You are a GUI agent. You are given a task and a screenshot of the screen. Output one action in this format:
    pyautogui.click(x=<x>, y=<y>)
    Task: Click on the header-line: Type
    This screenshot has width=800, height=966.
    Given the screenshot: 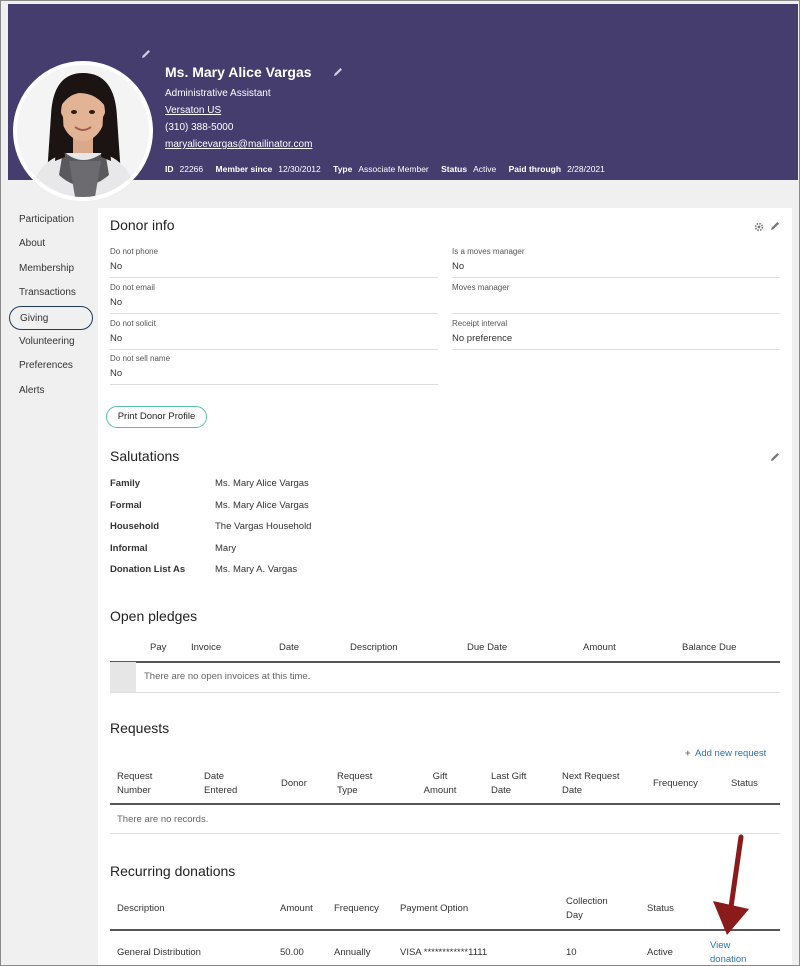 What is the action you would take?
    pyautogui.click(x=347, y=790)
    